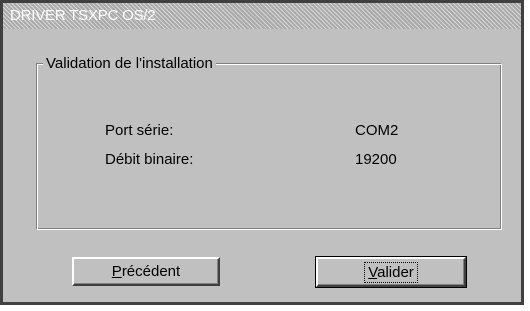 The height and width of the screenshot is (311, 530). What do you see at coordinates (149, 159) in the screenshot?
I see `baud-rate-label: Débit binaire:` at bounding box center [149, 159].